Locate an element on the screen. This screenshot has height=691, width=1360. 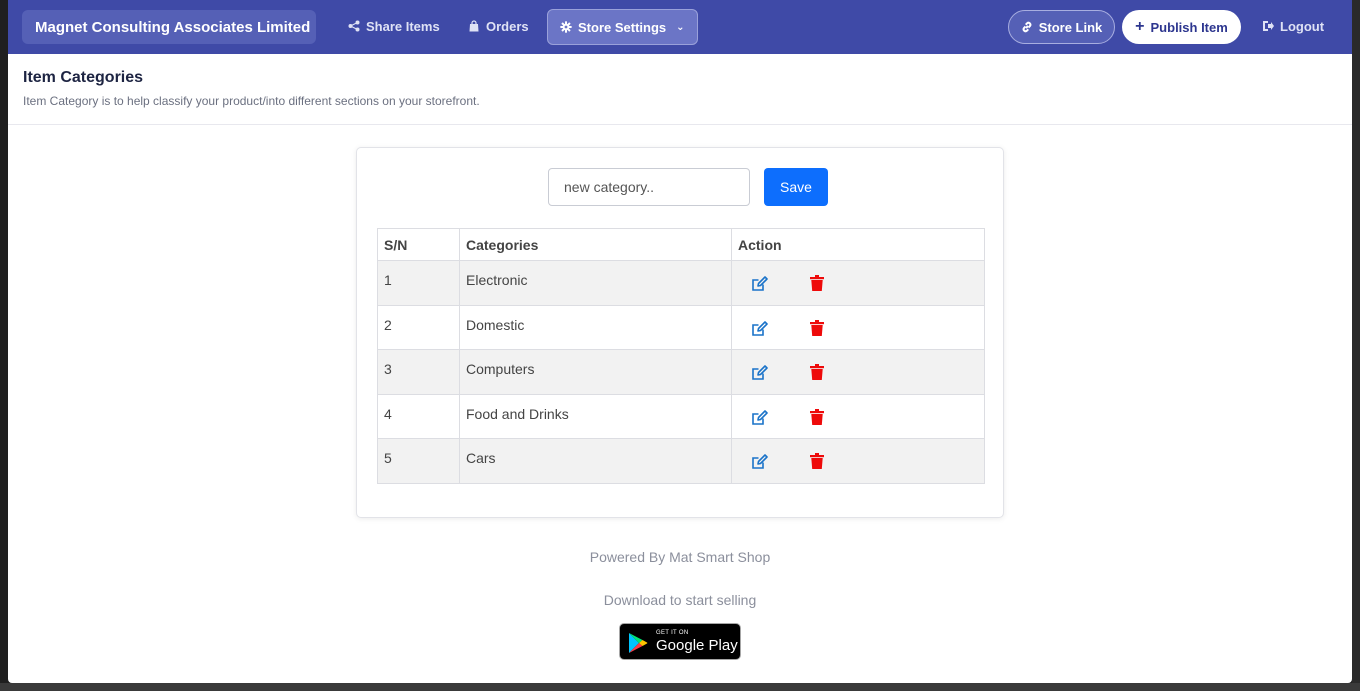
row-category: Domestic is located at coordinates (595, 327).